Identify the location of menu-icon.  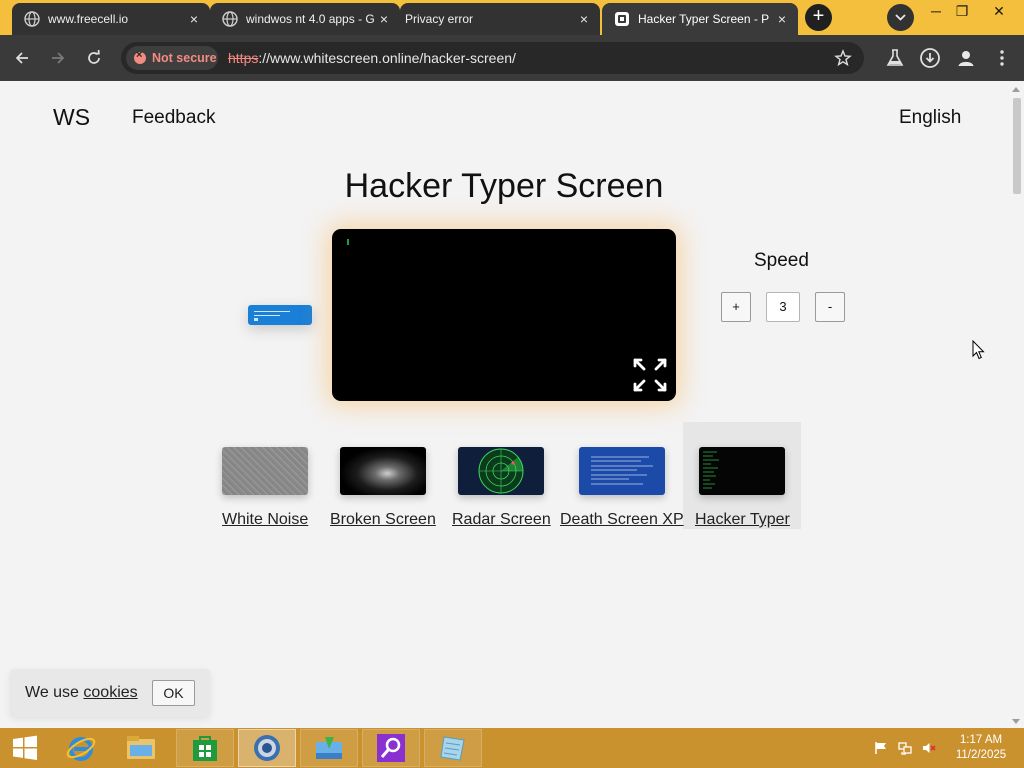
(1002, 58).